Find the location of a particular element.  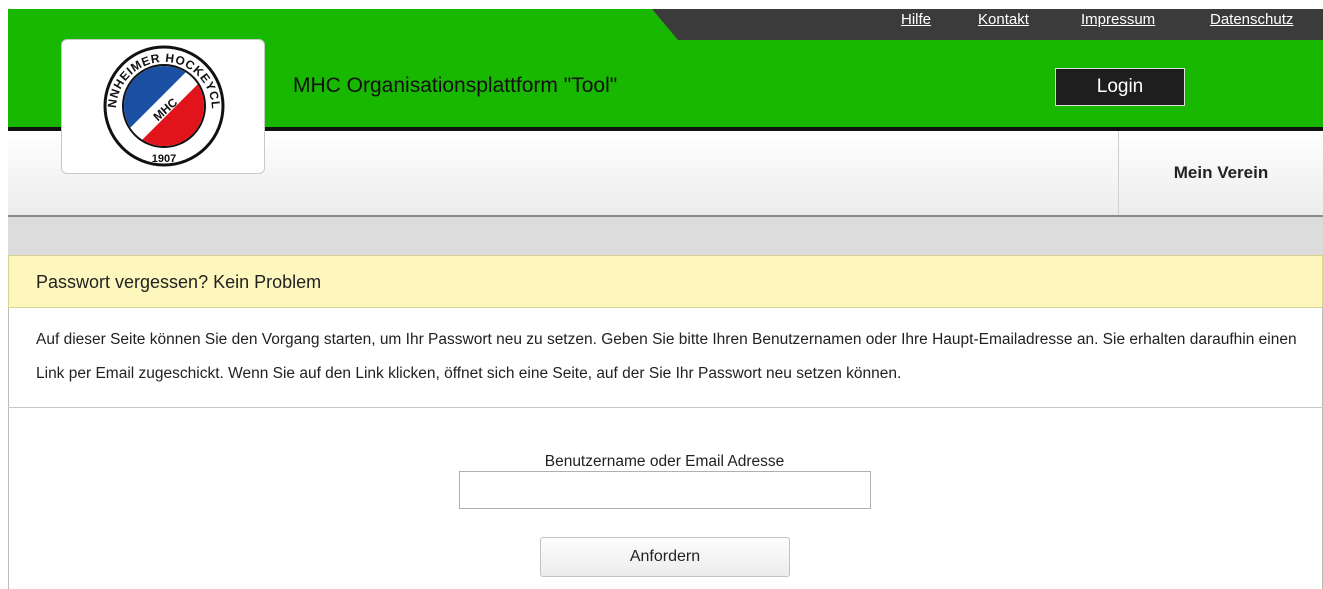

panel-header: Passwort vergessen? Kein Problem is located at coordinates (665, 281).